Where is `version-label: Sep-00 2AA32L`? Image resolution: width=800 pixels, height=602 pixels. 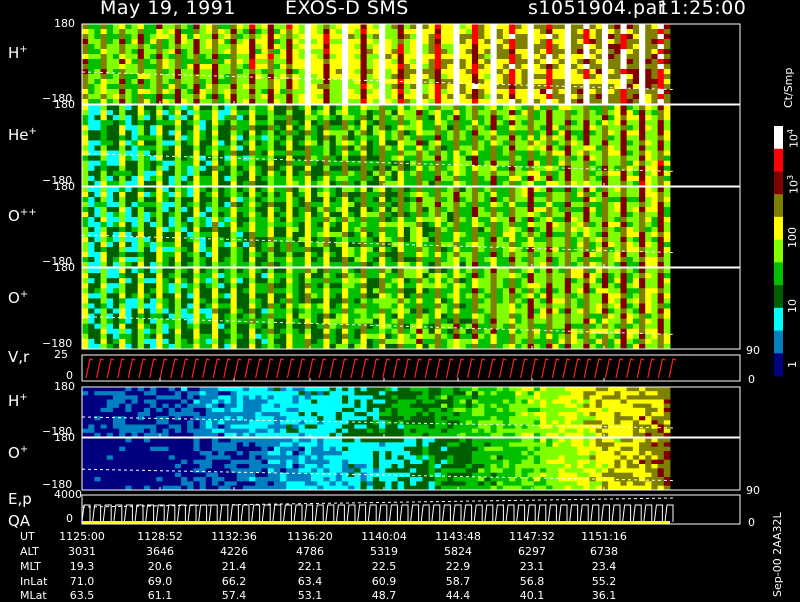
version-label: Sep-00 2AA32L is located at coordinates (777, 554).